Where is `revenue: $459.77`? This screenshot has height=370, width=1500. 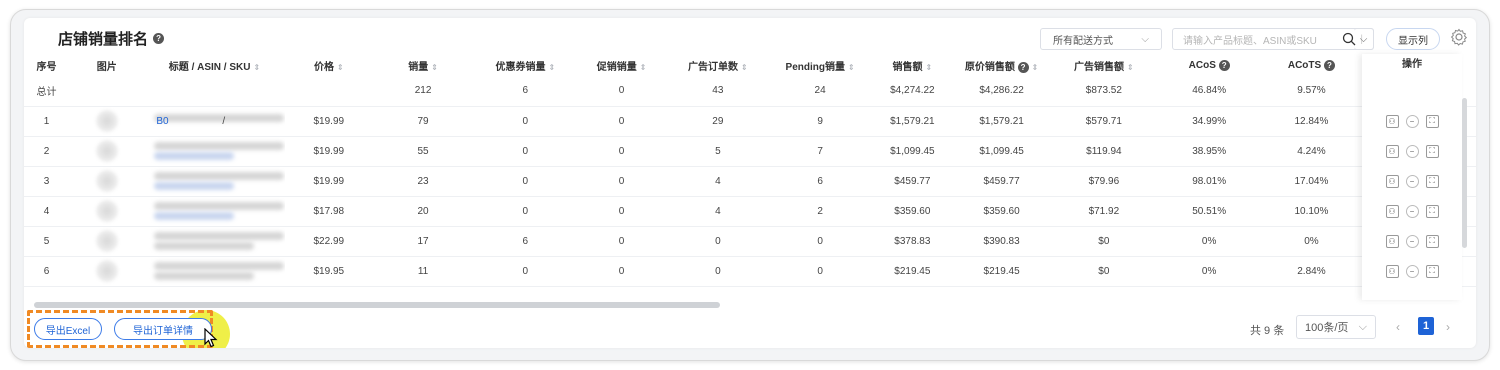
revenue: $459.77 is located at coordinates (912, 181).